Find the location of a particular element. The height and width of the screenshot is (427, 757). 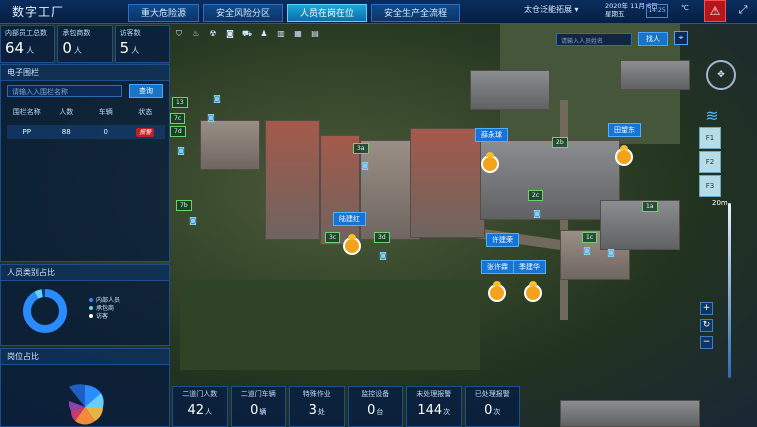

camera-icon: ◙ is located at coordinates (230, 34).